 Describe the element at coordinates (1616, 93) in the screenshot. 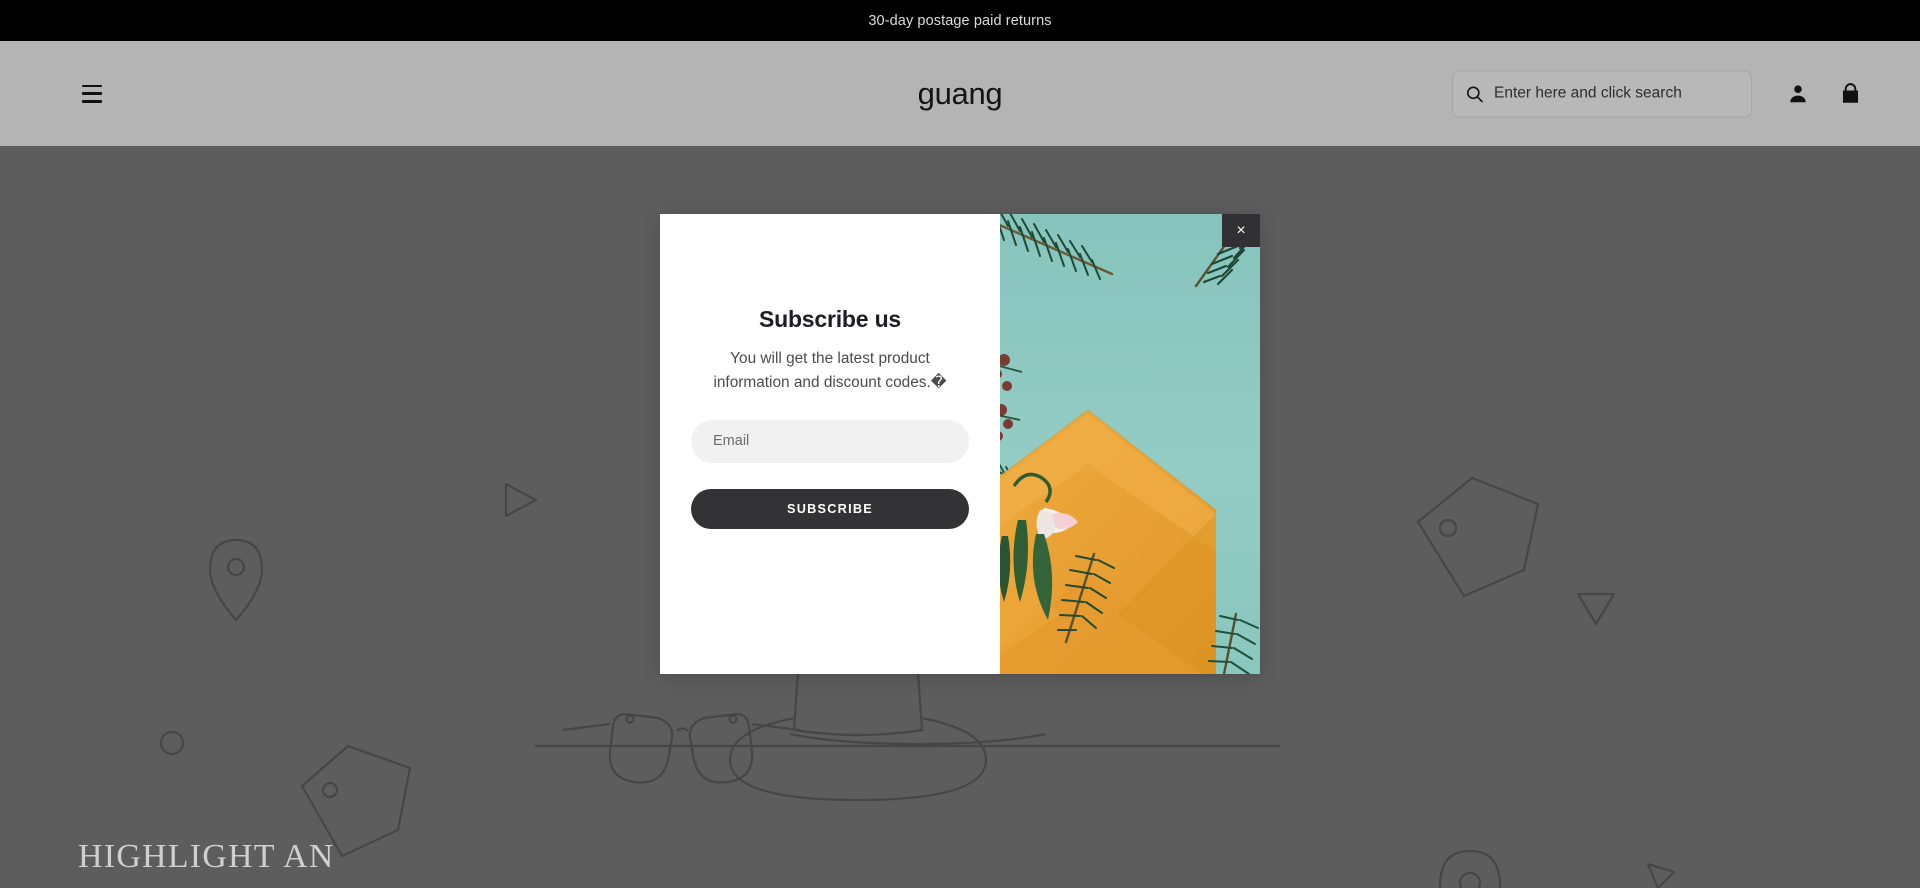

I see `search-input` at that location.